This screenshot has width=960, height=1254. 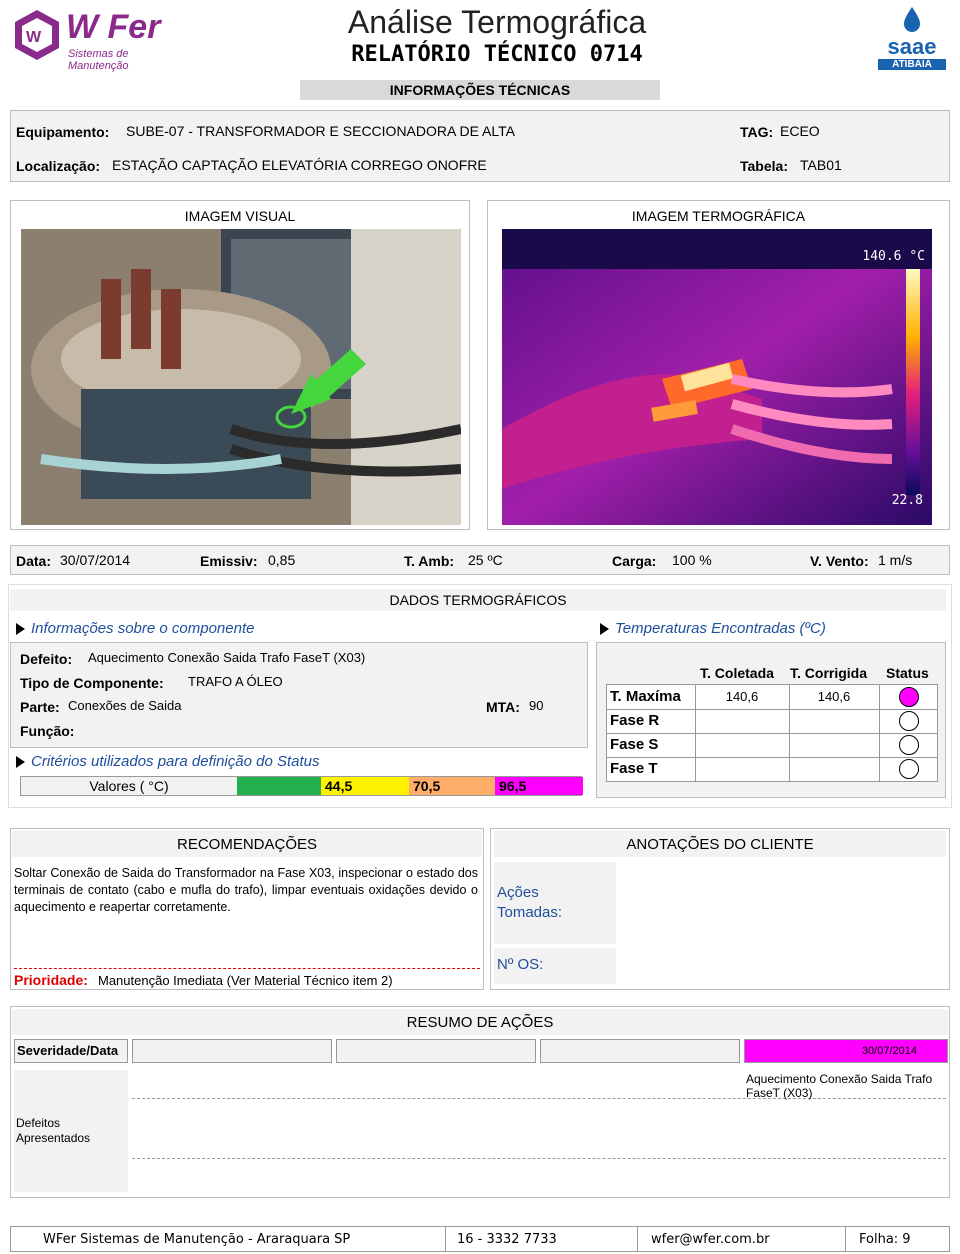 I want to click on report-title: Análise Termográfica, so click(x=497, y=22).